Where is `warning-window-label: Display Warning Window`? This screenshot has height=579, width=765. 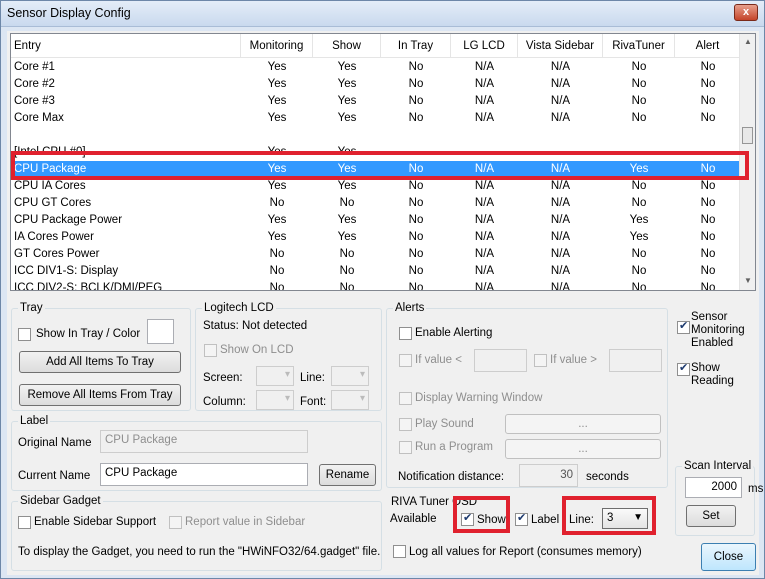 warning-window-label: Display Warning Window is located at coordinates (479, 398).